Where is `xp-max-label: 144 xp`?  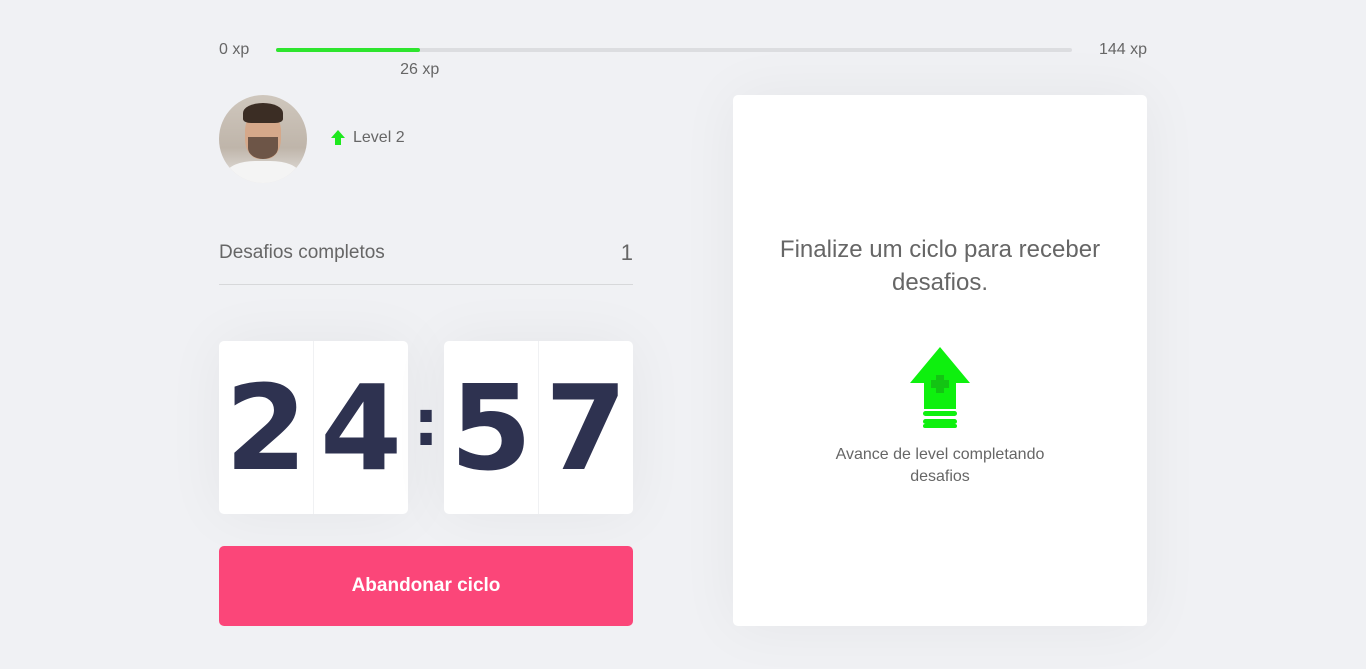 xp-max-label: 144 xp is located at coordinates (1122, 49).